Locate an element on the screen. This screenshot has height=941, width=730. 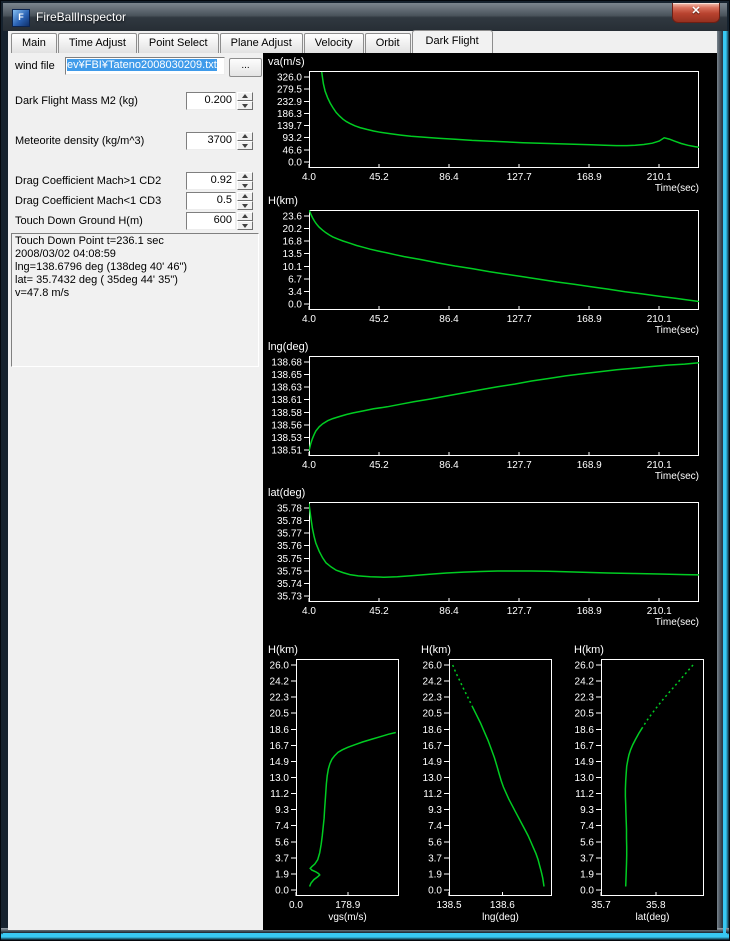
svg-text: 178.9 is located at coordinates (347, 905).